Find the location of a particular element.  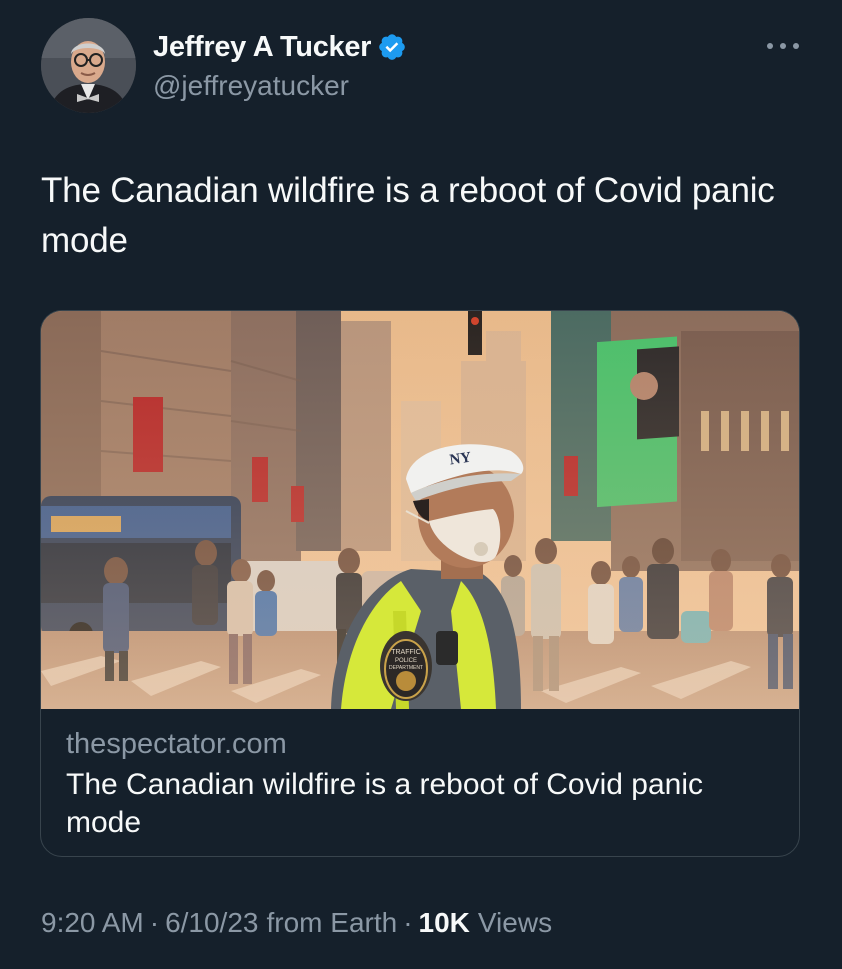

more-options-button is located at coordinates (783, 46).